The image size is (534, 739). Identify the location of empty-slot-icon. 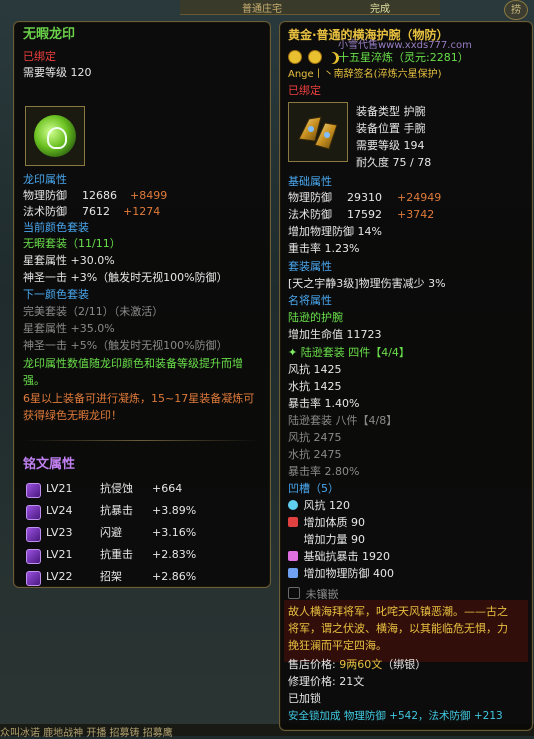
(294, 593).